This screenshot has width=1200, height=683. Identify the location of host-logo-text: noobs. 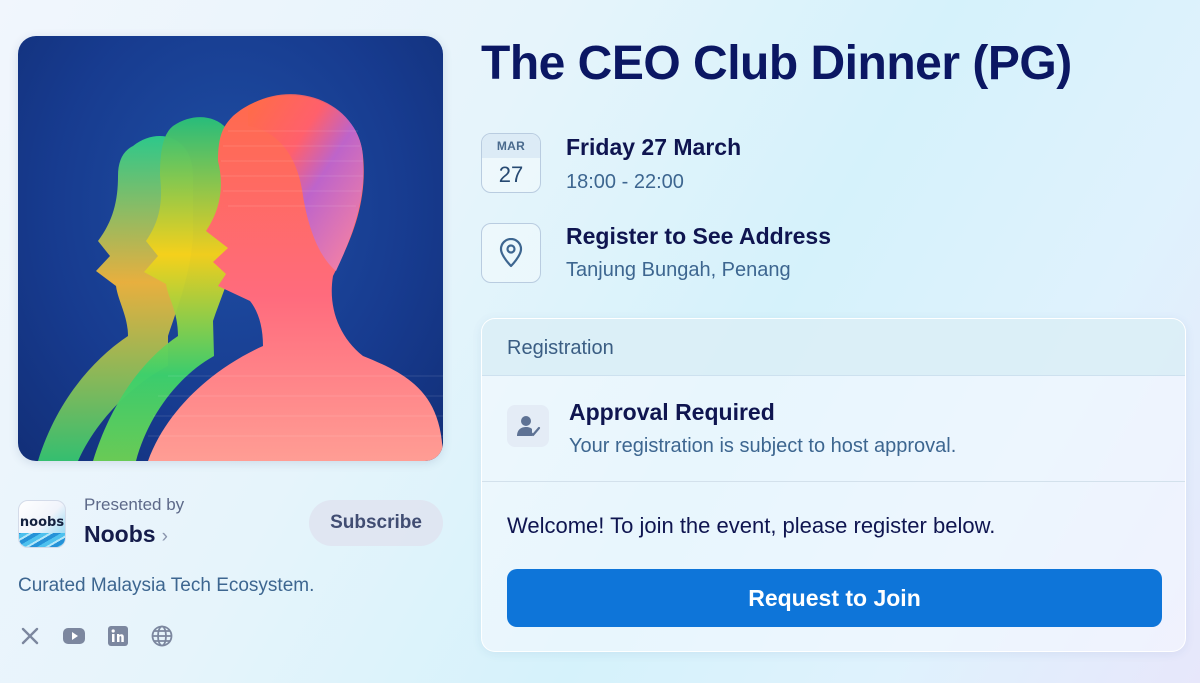
(42, 522).